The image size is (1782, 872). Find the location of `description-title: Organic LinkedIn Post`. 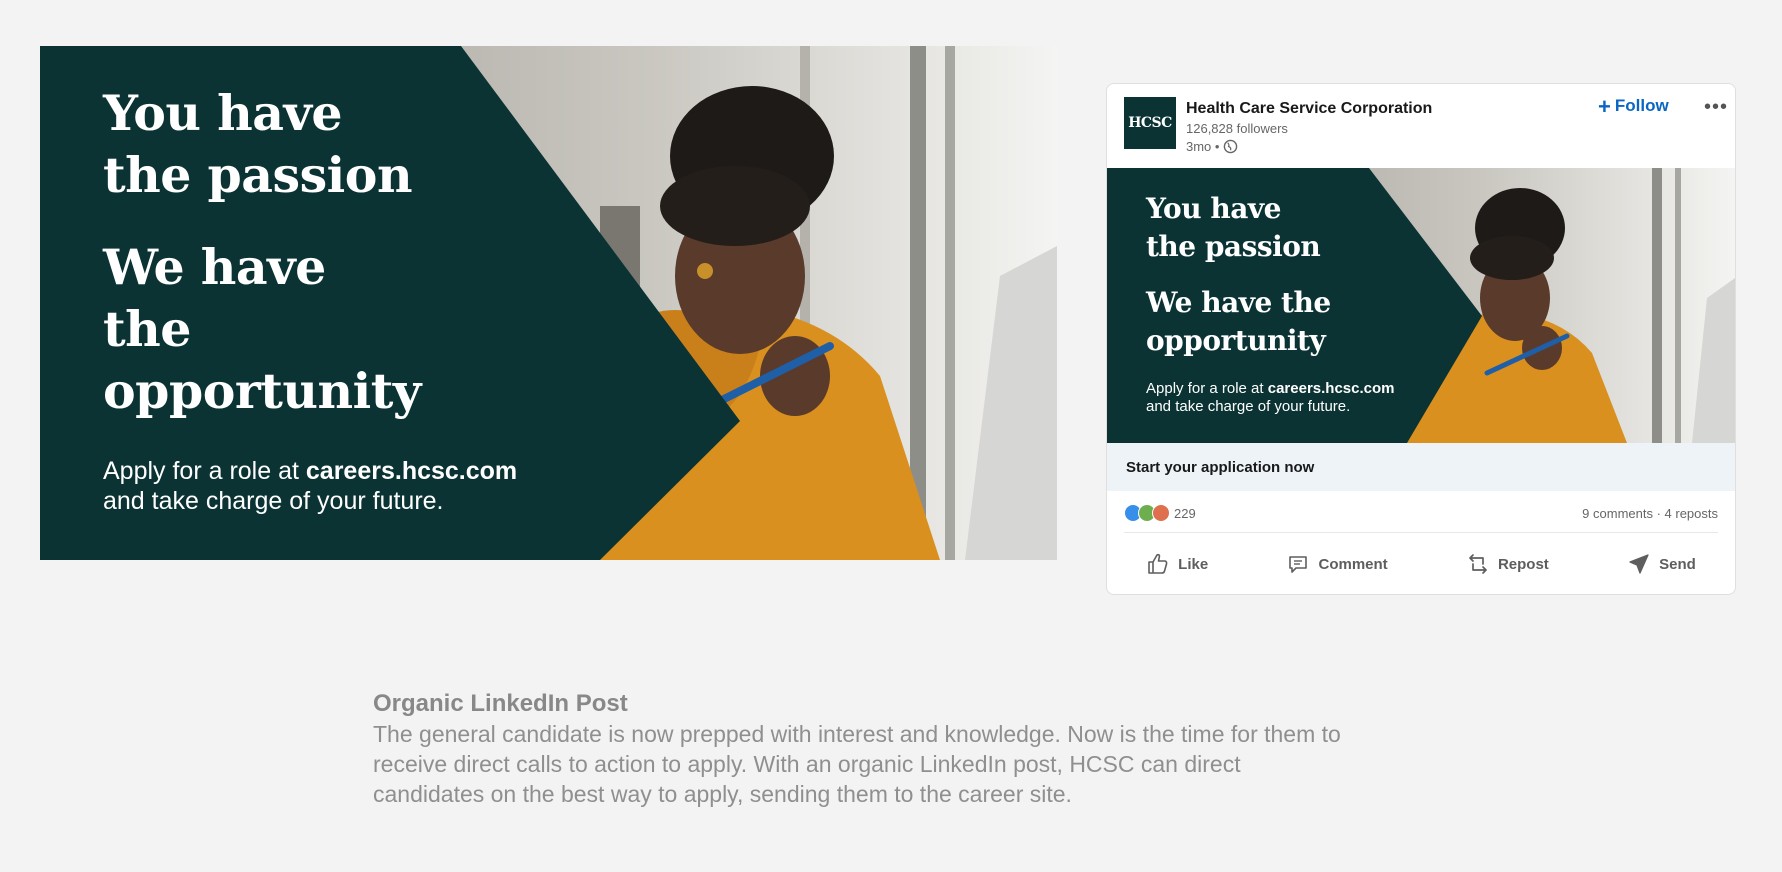

description-title: Organic LinkedIn Post is located at coordinates (500, 703).